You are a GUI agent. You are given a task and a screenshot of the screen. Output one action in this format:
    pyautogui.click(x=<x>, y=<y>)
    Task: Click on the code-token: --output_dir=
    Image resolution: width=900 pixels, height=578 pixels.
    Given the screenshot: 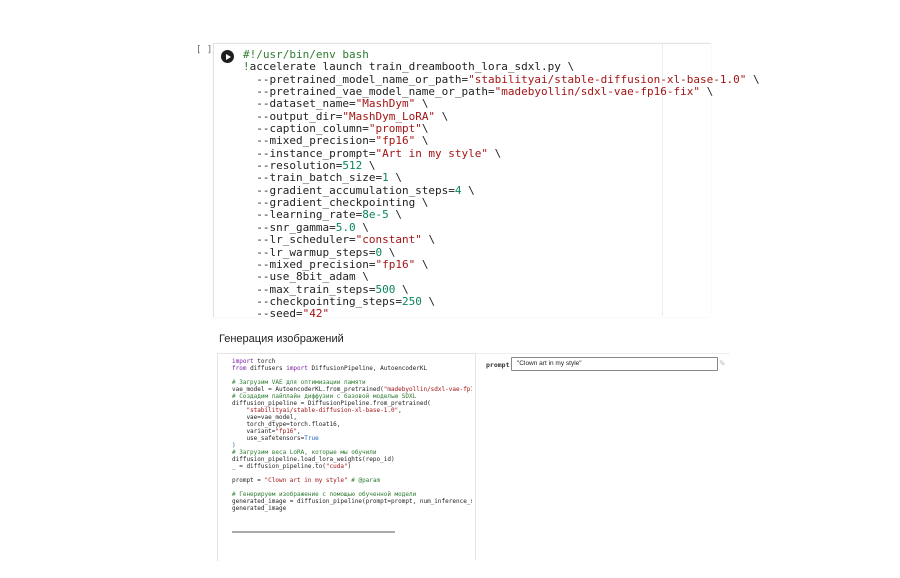 What is the action you would take?
    pyautogui.click(x=293, y=116)
    